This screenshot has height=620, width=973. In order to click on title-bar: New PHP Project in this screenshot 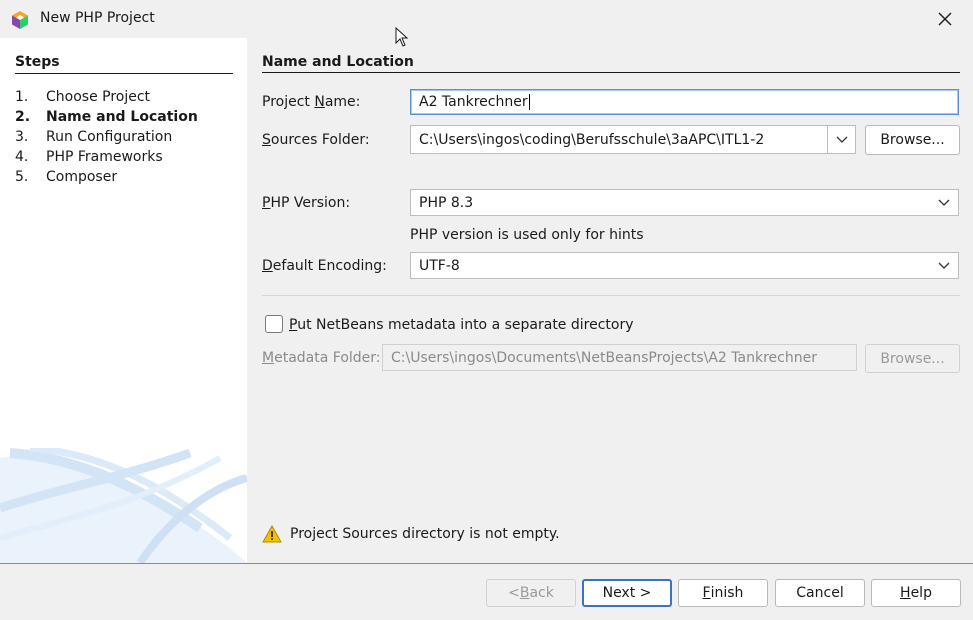, I will do `click(486, 19)`.